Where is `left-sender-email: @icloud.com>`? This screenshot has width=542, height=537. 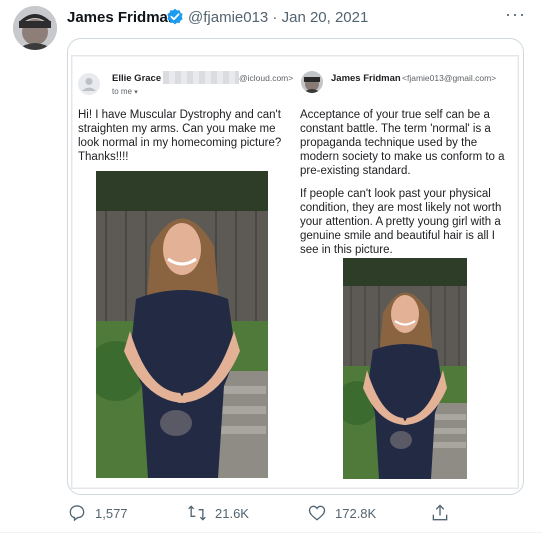
left-sender-email: @icloud.com> is located at coordinates (266, 78).